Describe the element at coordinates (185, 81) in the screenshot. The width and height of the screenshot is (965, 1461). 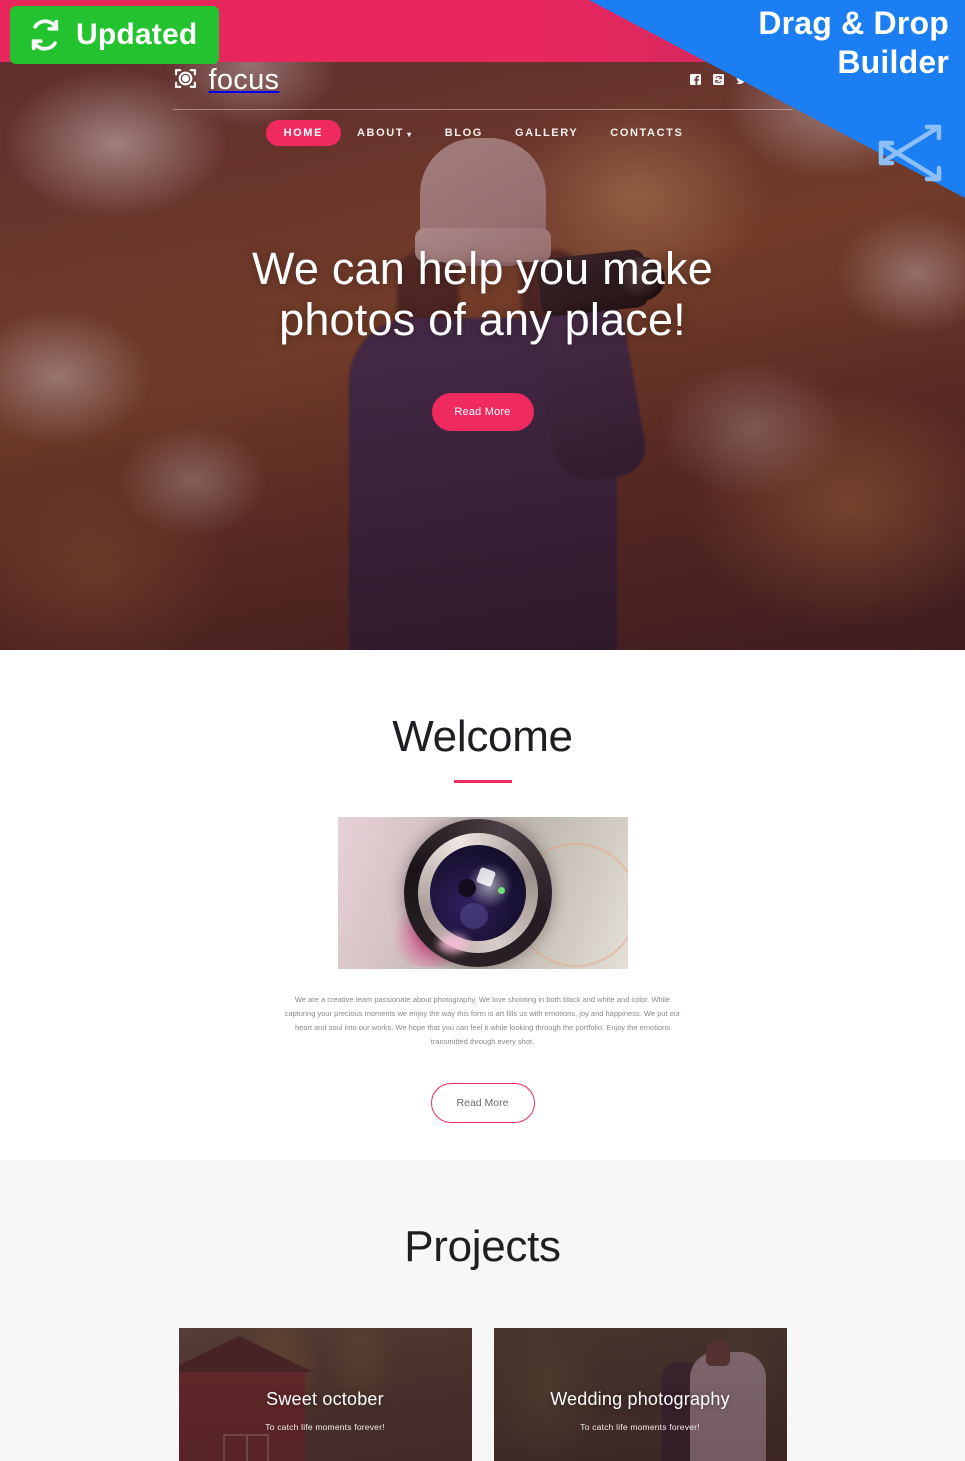
I see `focus-frame-icon` at that location.